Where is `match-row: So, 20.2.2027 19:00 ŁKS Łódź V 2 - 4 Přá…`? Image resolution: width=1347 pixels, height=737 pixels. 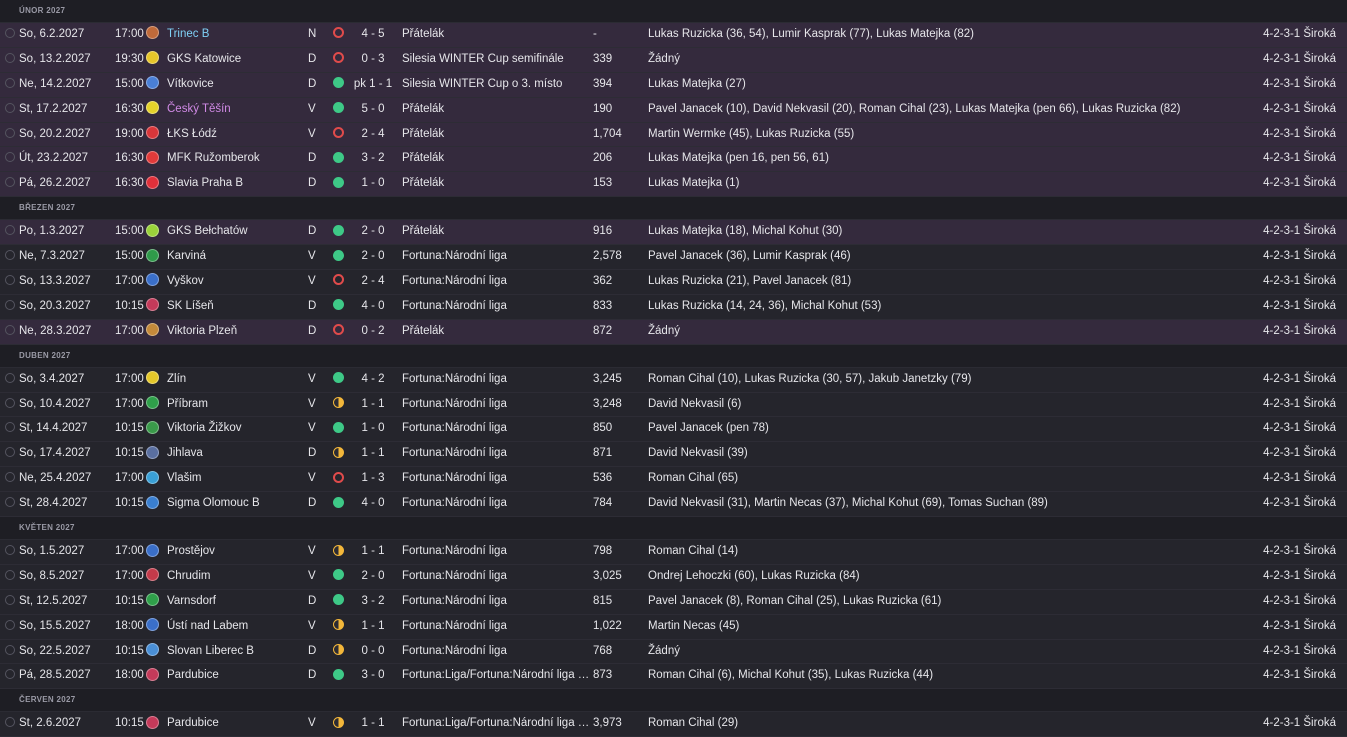
match-row: So, 20.2.2027 19:00 ŁKS Łódź V 2 - 4 Přá… is located at coordinates (673, 135).